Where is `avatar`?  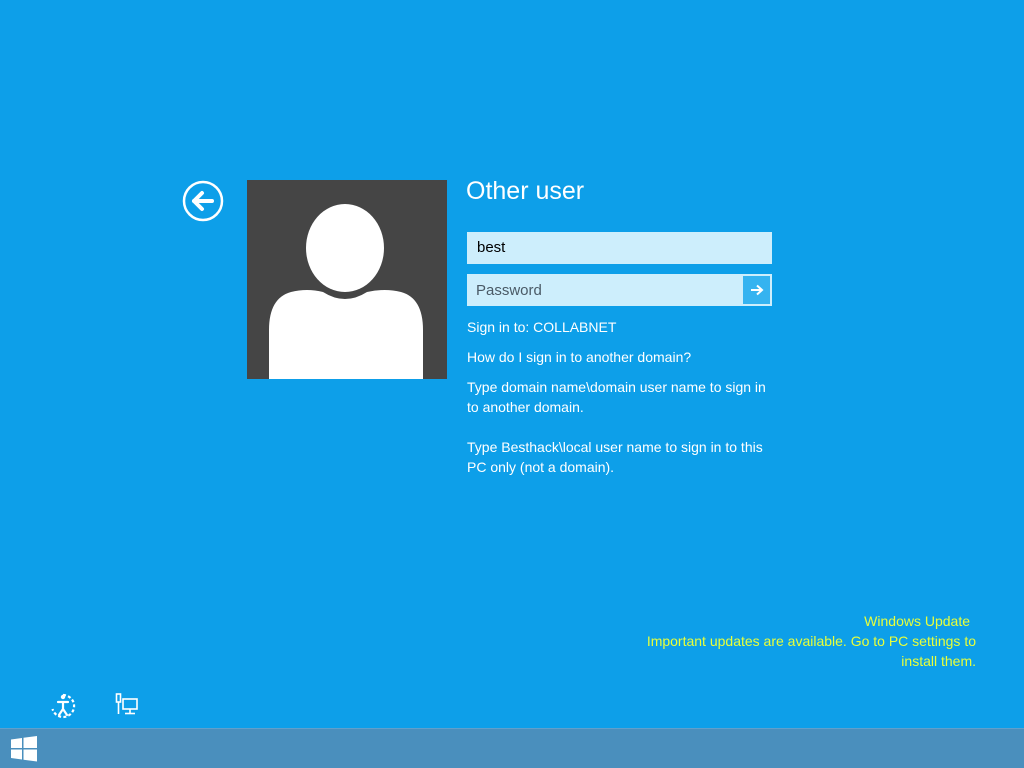
avatar is located at coordinates (347, 279).